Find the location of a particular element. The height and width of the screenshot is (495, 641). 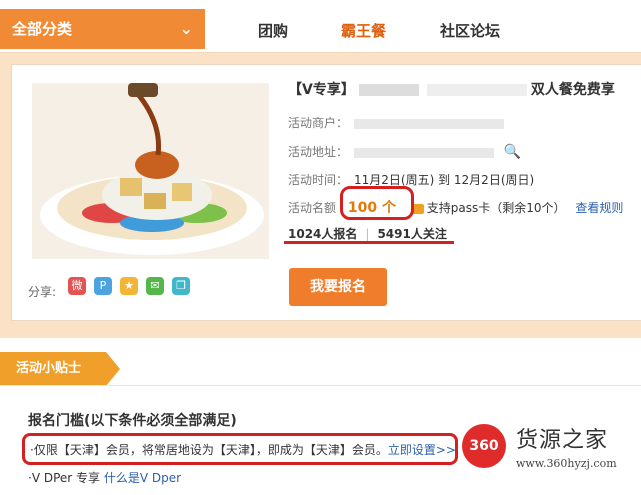

vdper-link: 什么是V Dper is located at coordinates (142, 478).